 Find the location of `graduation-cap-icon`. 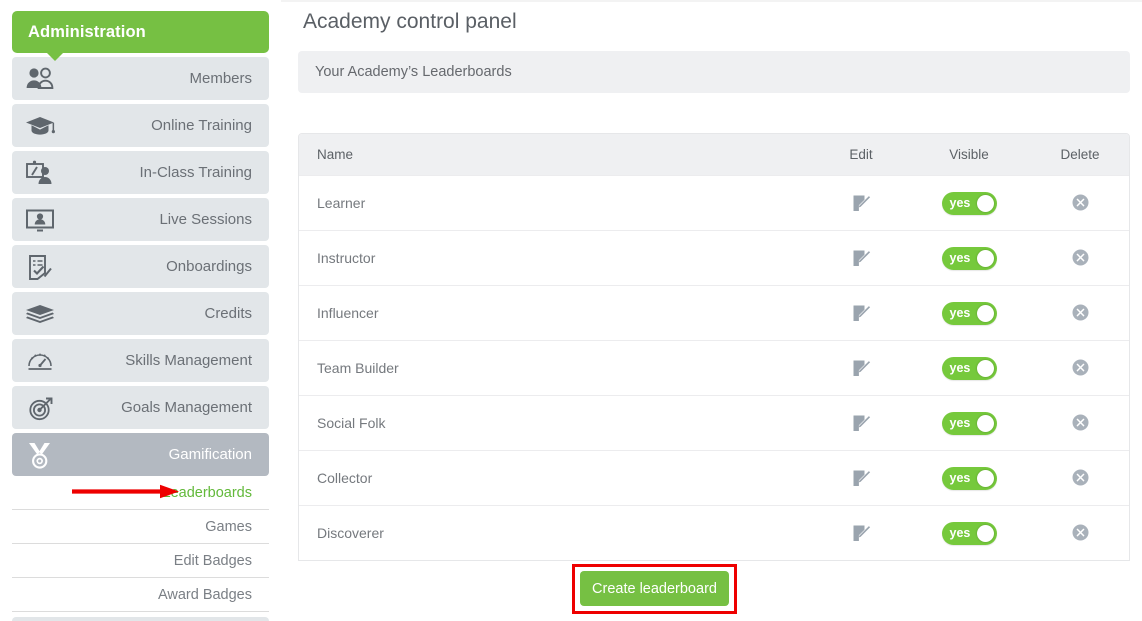

graduation-cap-icon is located at coordinates (40, 126).